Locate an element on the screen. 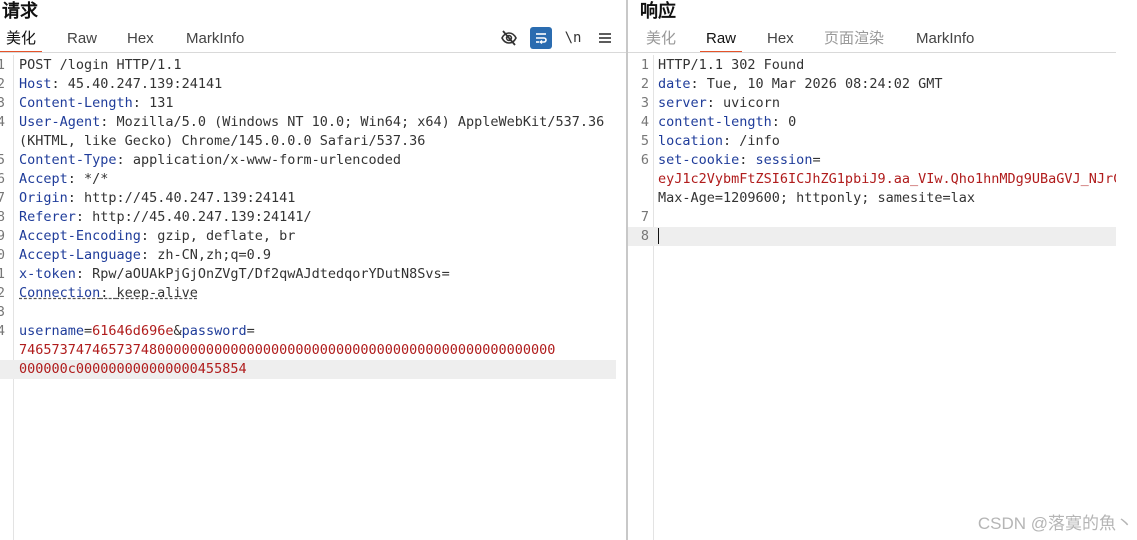 The width and height of the screenshot is (1137, 540). request-title: 请求 is located at coordinates (20, 11).